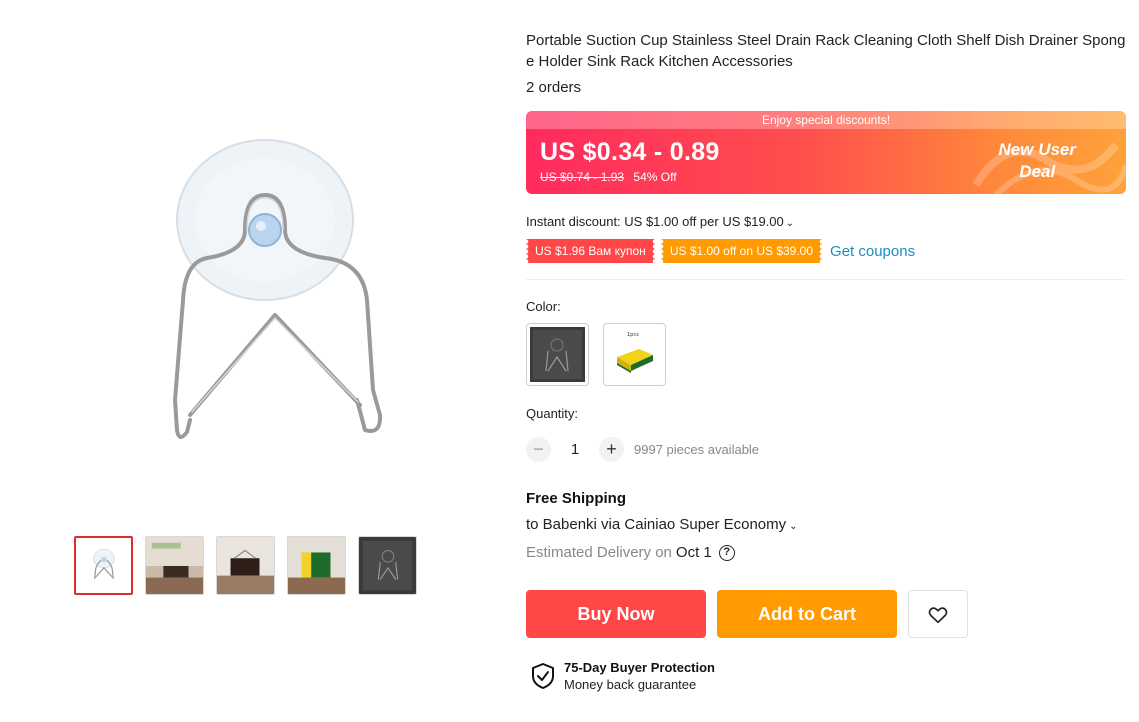 This screenshot has width=1139, height=722. What do you see at coordinates (726, 552) in the screenshot?
I see `help-icon: ?` at bounding box center [726, 552].